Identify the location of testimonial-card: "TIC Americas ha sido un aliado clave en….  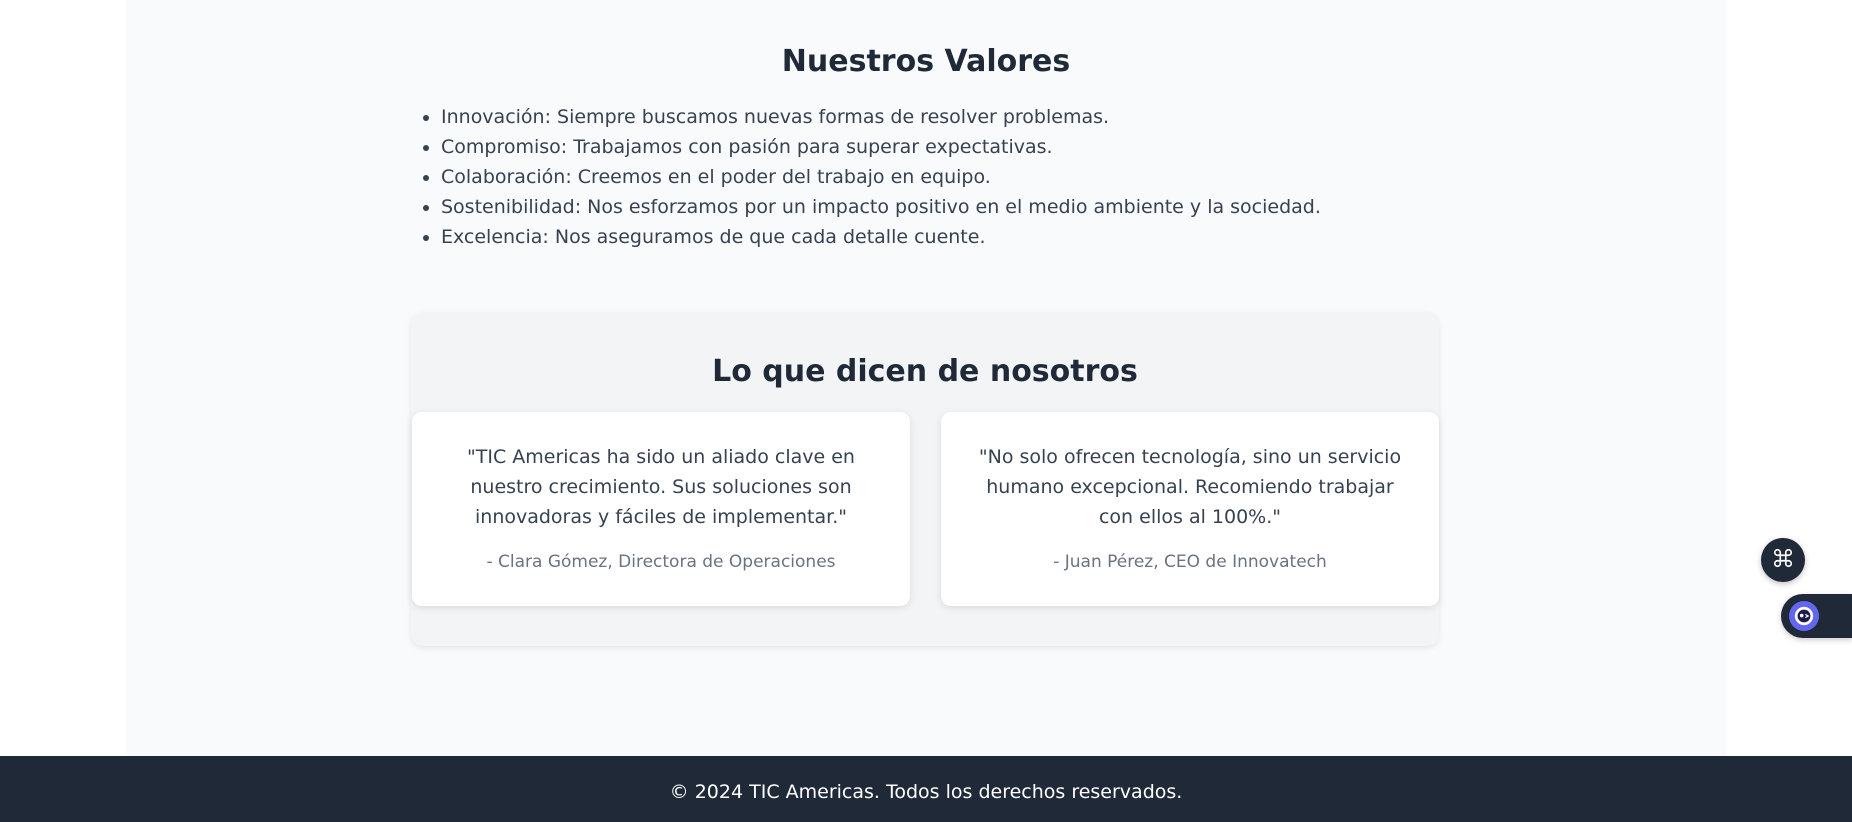
(661, 509).